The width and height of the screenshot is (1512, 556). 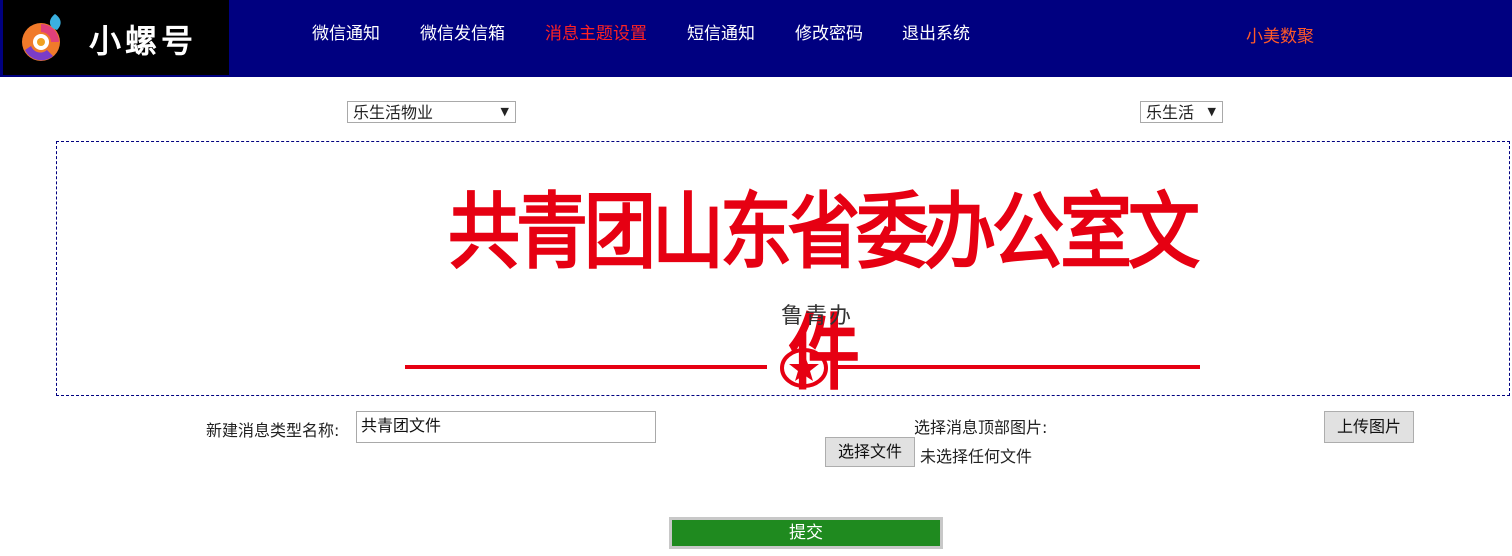 What do you see at coordinates (1369, 427) in the screenshot?
I see `upload-image-button: 上传图片` at bounding box center [1369, 427].